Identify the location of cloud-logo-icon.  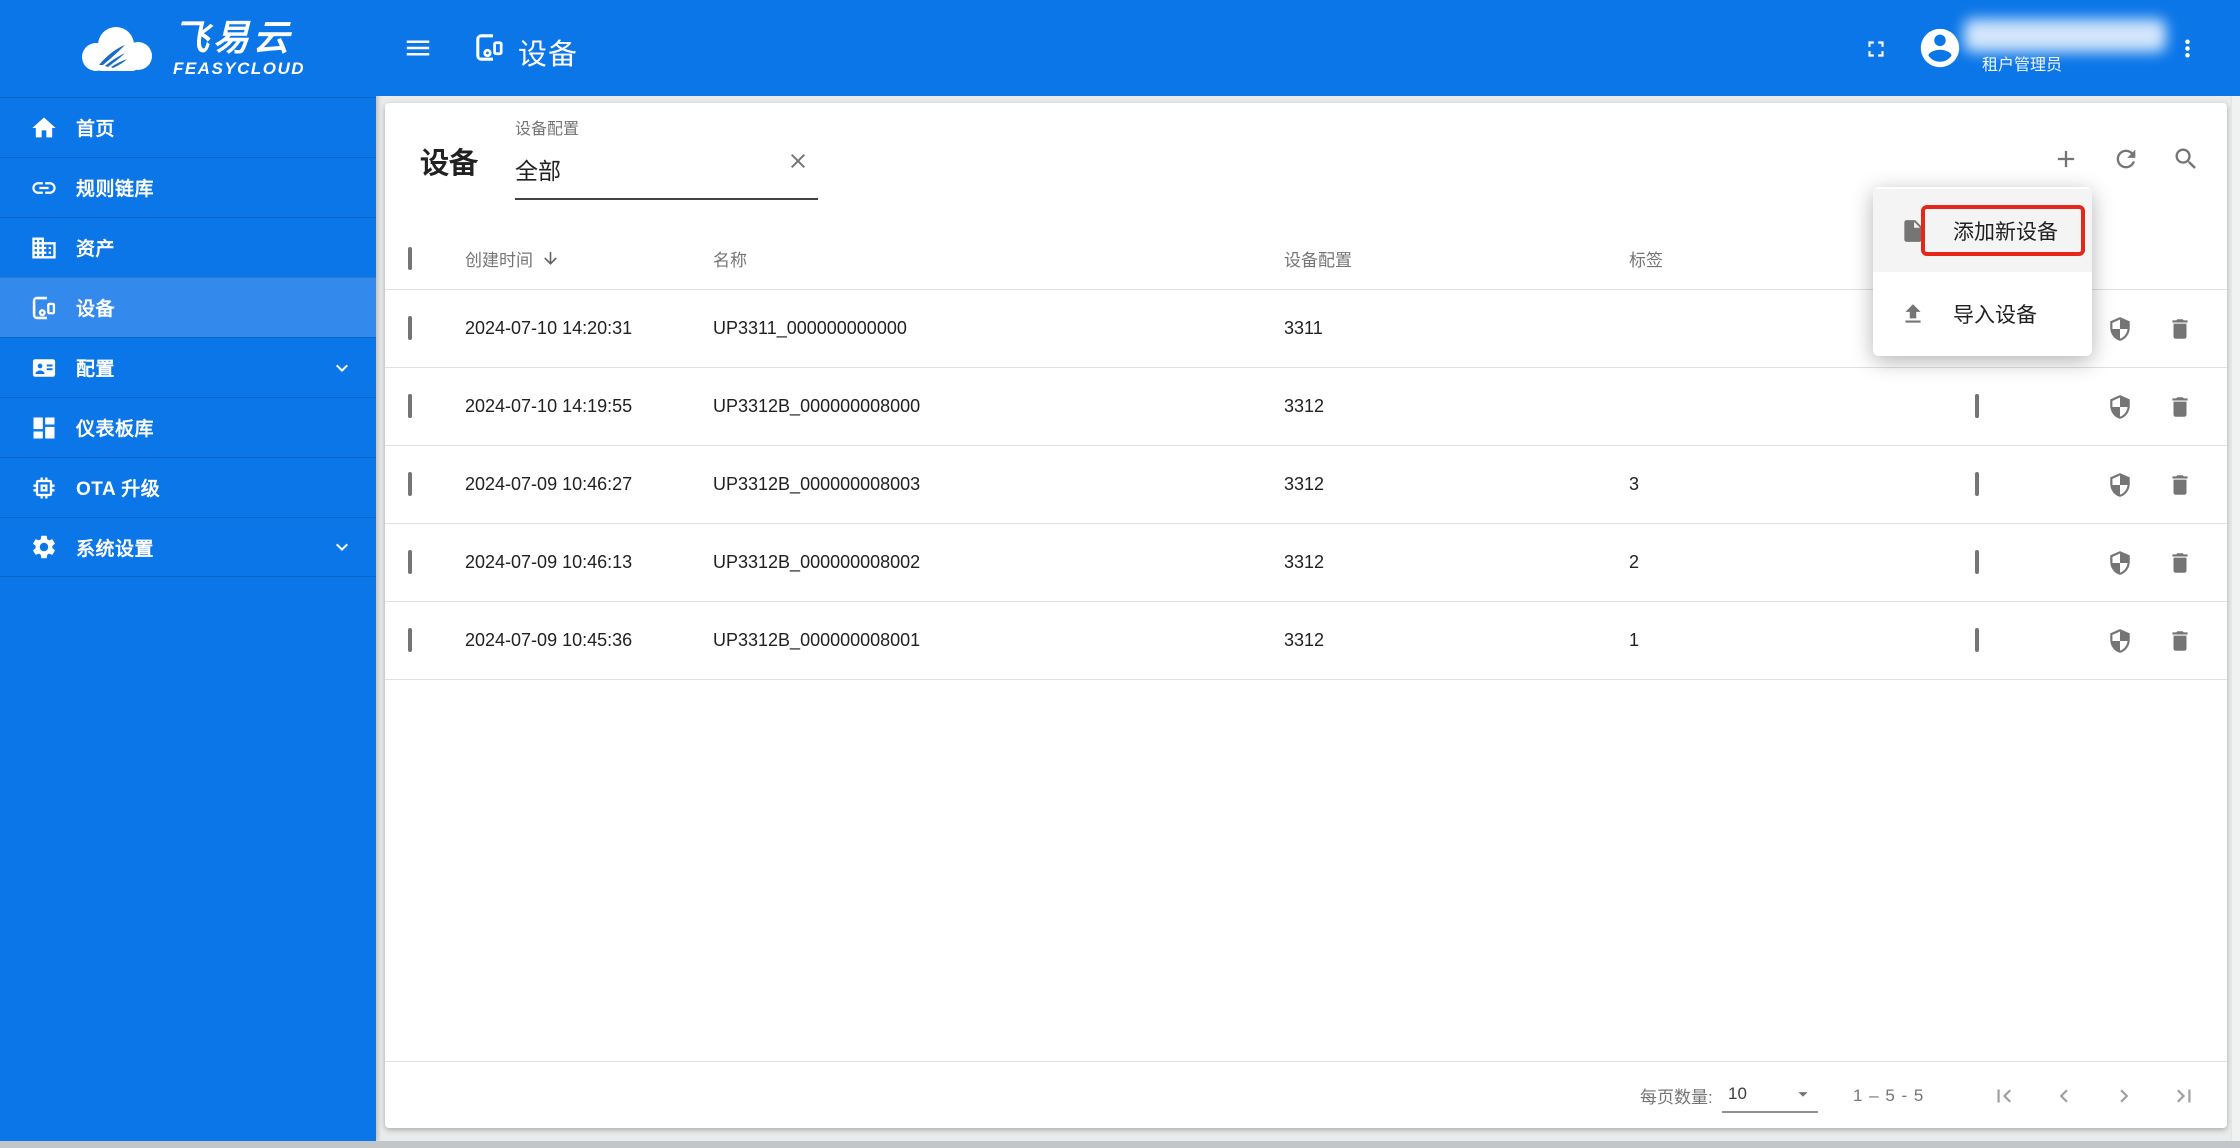
(116, 48).